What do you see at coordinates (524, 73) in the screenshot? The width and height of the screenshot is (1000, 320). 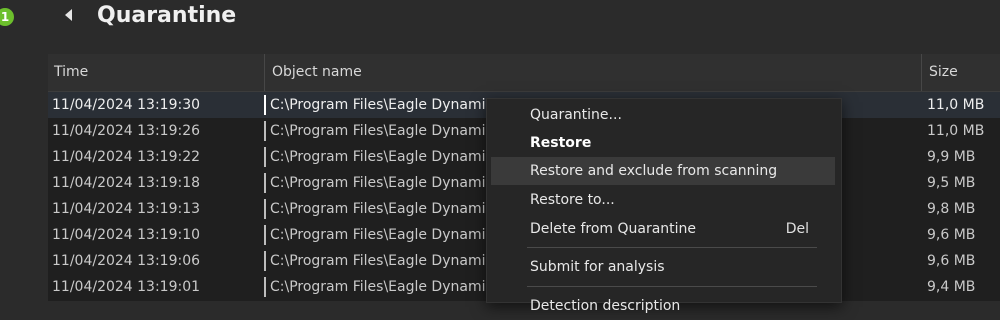 I see `table-header: Time Object name Size` at bounding box center [524, 73].